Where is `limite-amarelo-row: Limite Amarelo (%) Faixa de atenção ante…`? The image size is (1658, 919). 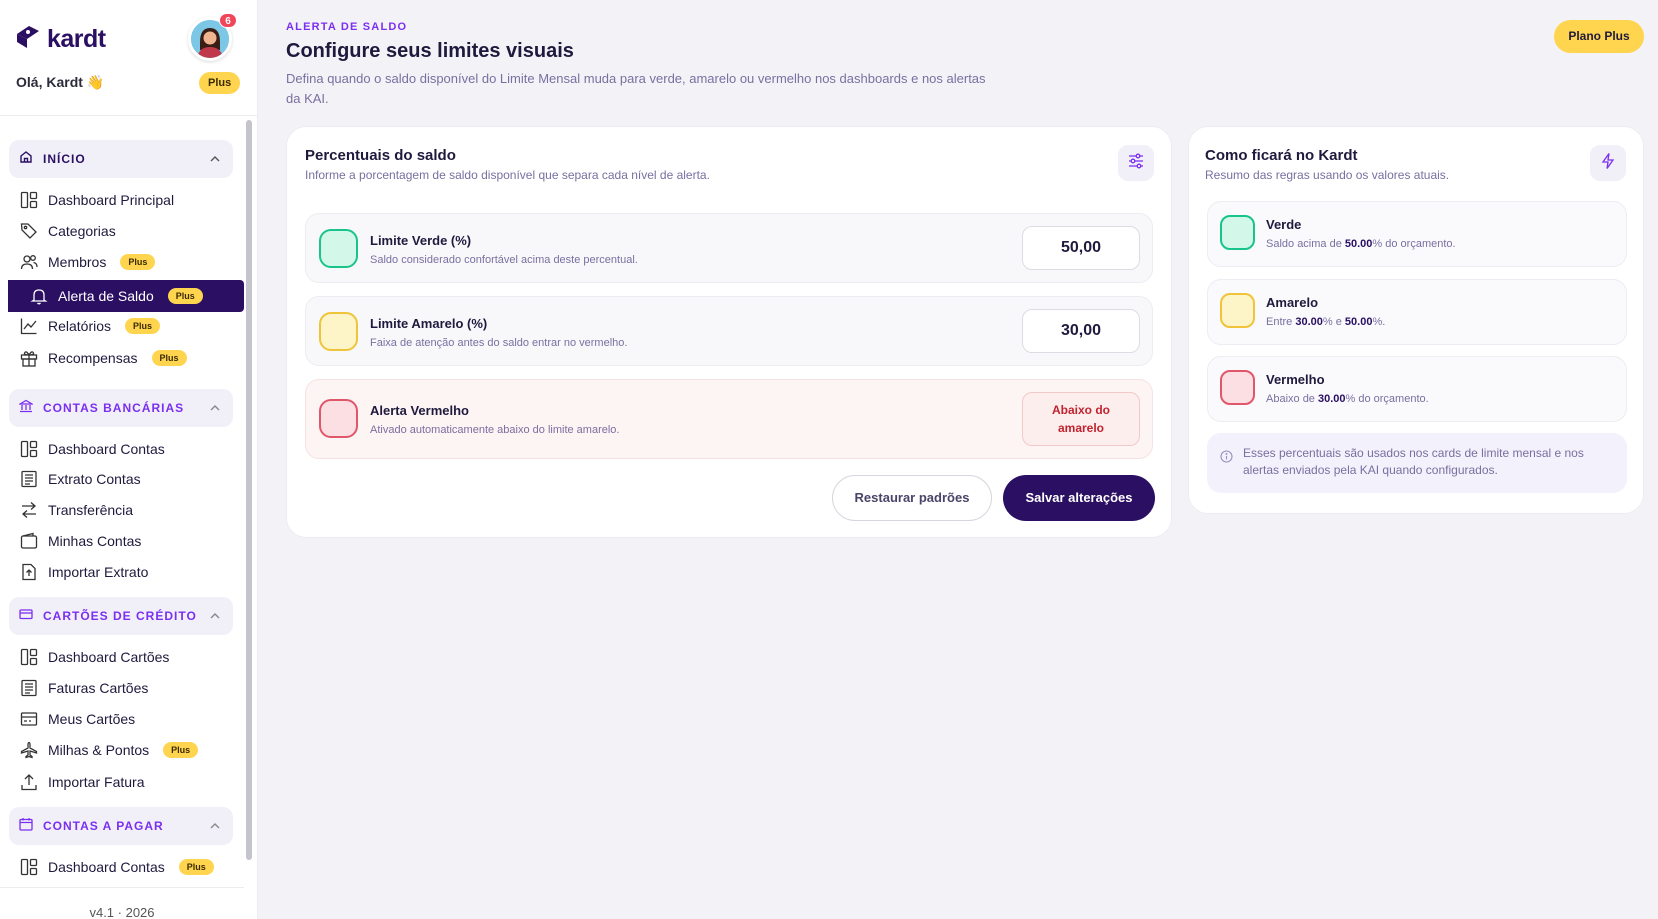
limite-amarelo-row: Limite Amarelo (%) Faixa de atenção ante… is located at coordinates (729, 331).